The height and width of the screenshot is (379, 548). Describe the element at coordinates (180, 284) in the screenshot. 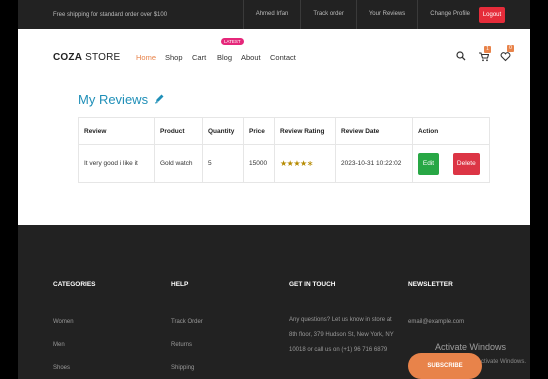

I see `help-heading: HELP` at that location.